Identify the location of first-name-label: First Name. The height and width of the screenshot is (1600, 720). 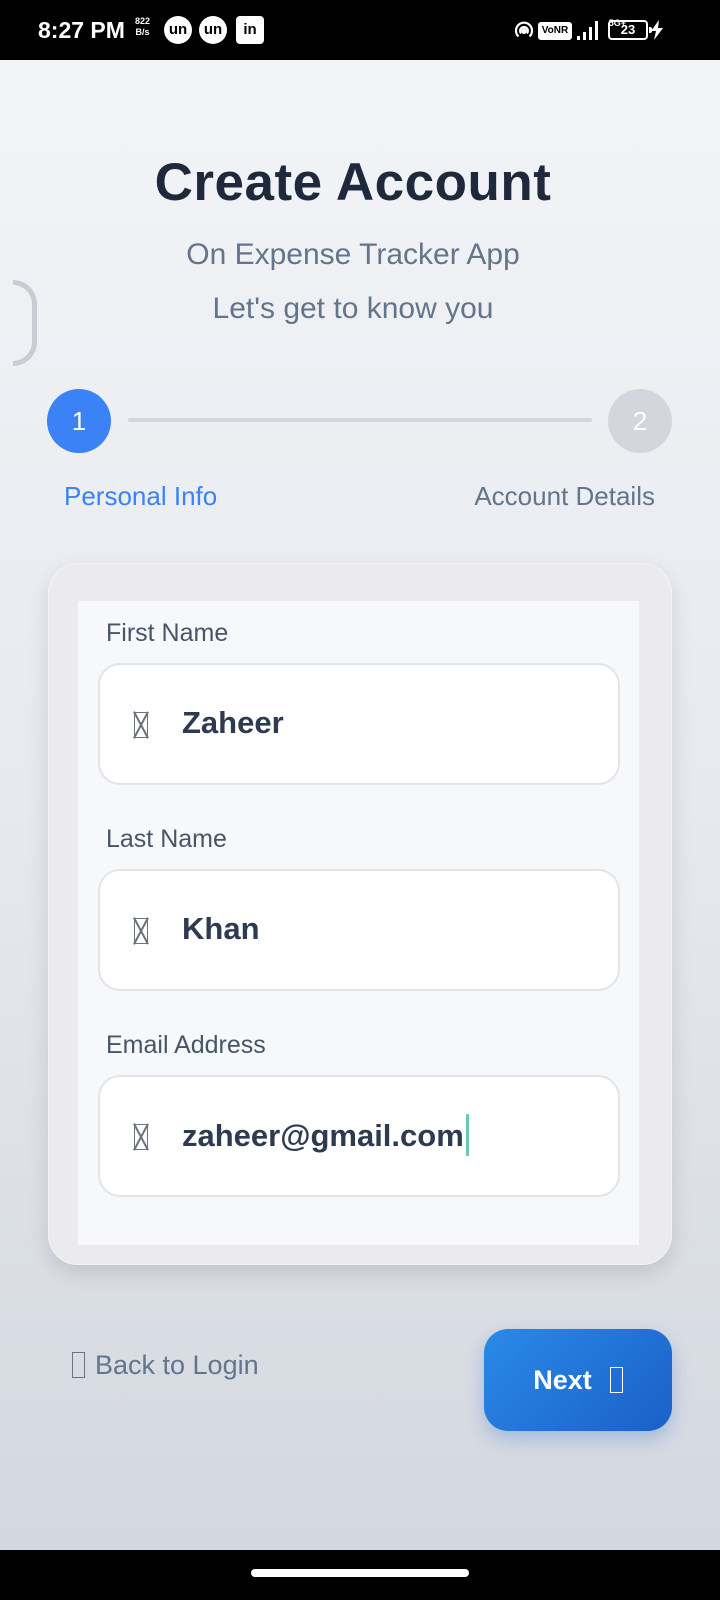
(167, 633).